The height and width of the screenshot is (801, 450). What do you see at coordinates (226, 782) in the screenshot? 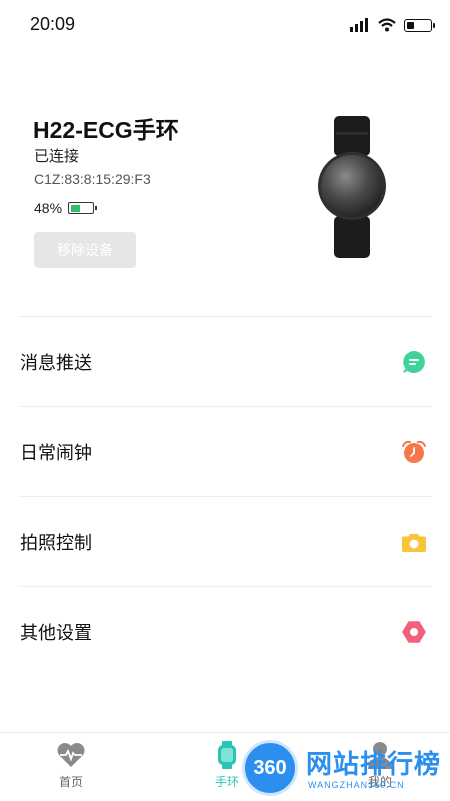
I see `tab-label: 手环` at bounding box center [226, 782].